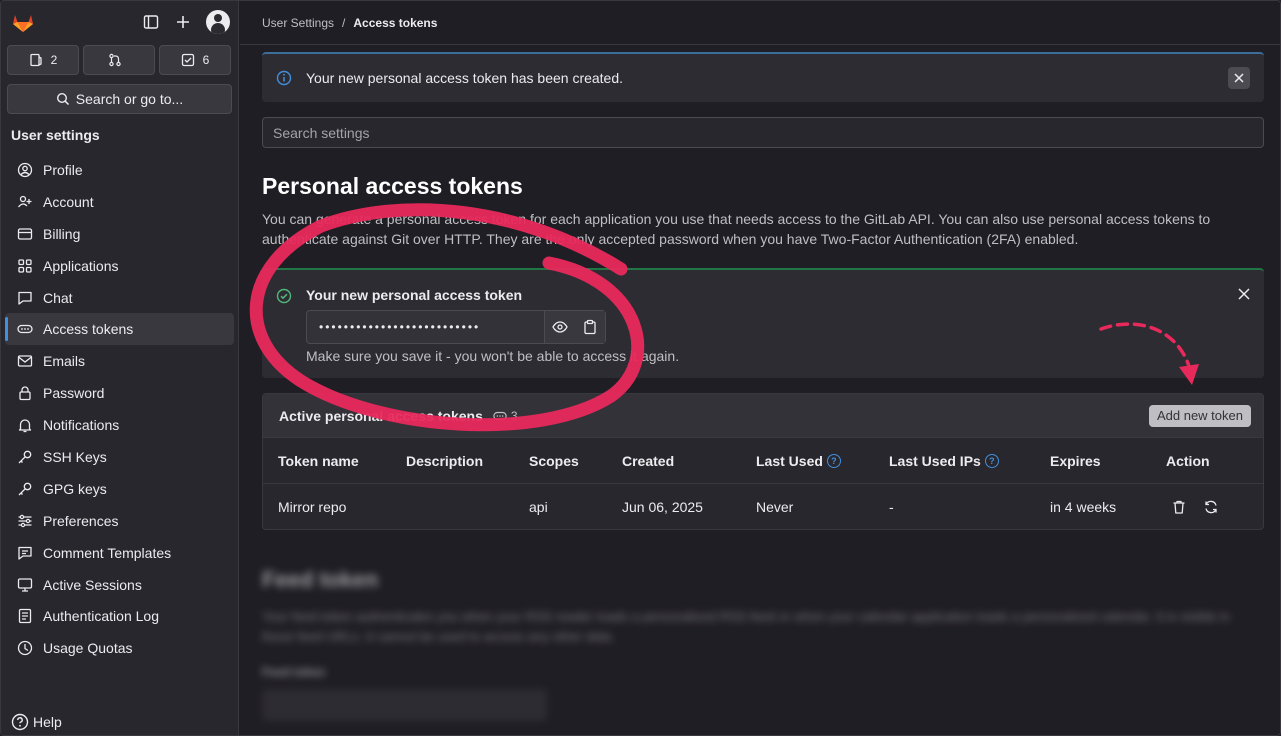  Describe the element at coordinates (119, 170) in the screenshot. I see `sidebar-item-profile: Profile` at that location.